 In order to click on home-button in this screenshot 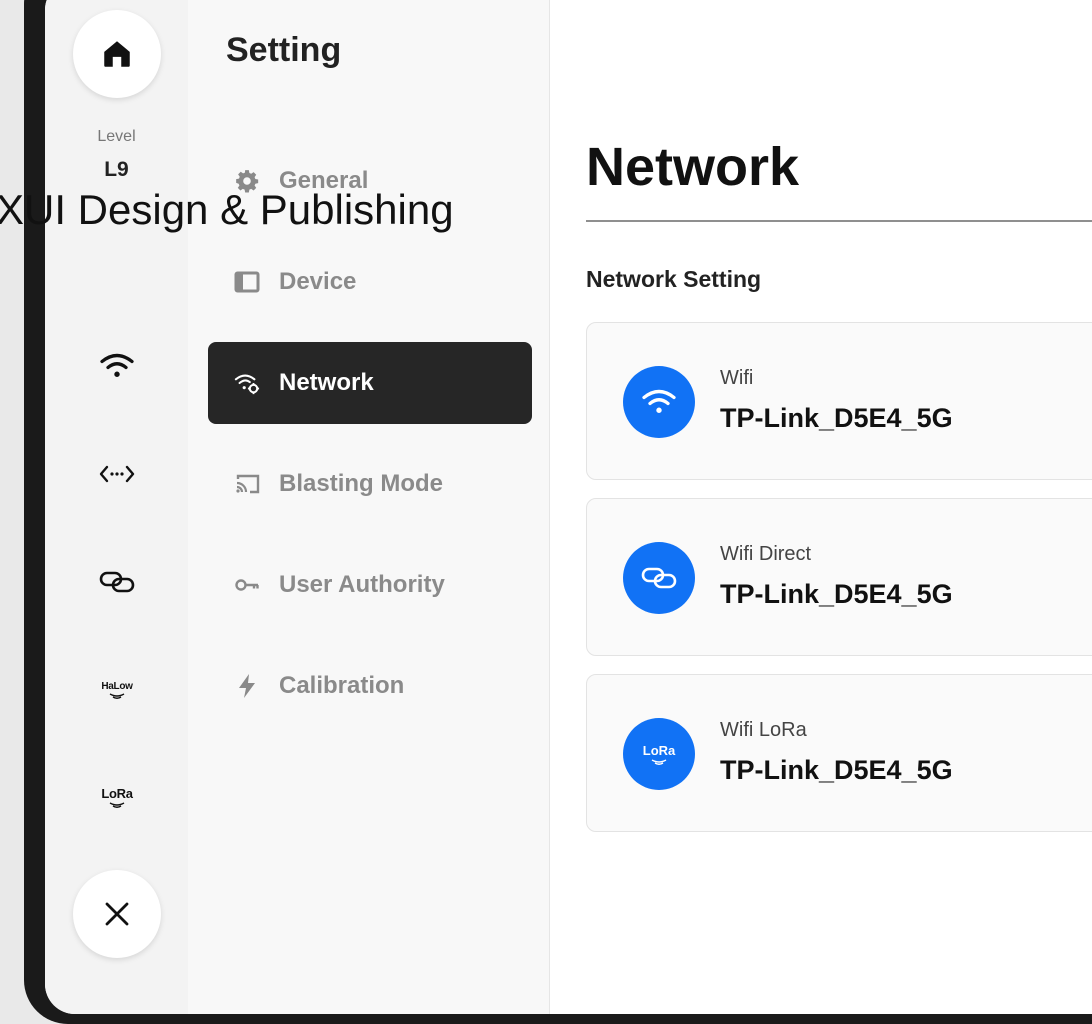, I will do `click(117, 54)`.